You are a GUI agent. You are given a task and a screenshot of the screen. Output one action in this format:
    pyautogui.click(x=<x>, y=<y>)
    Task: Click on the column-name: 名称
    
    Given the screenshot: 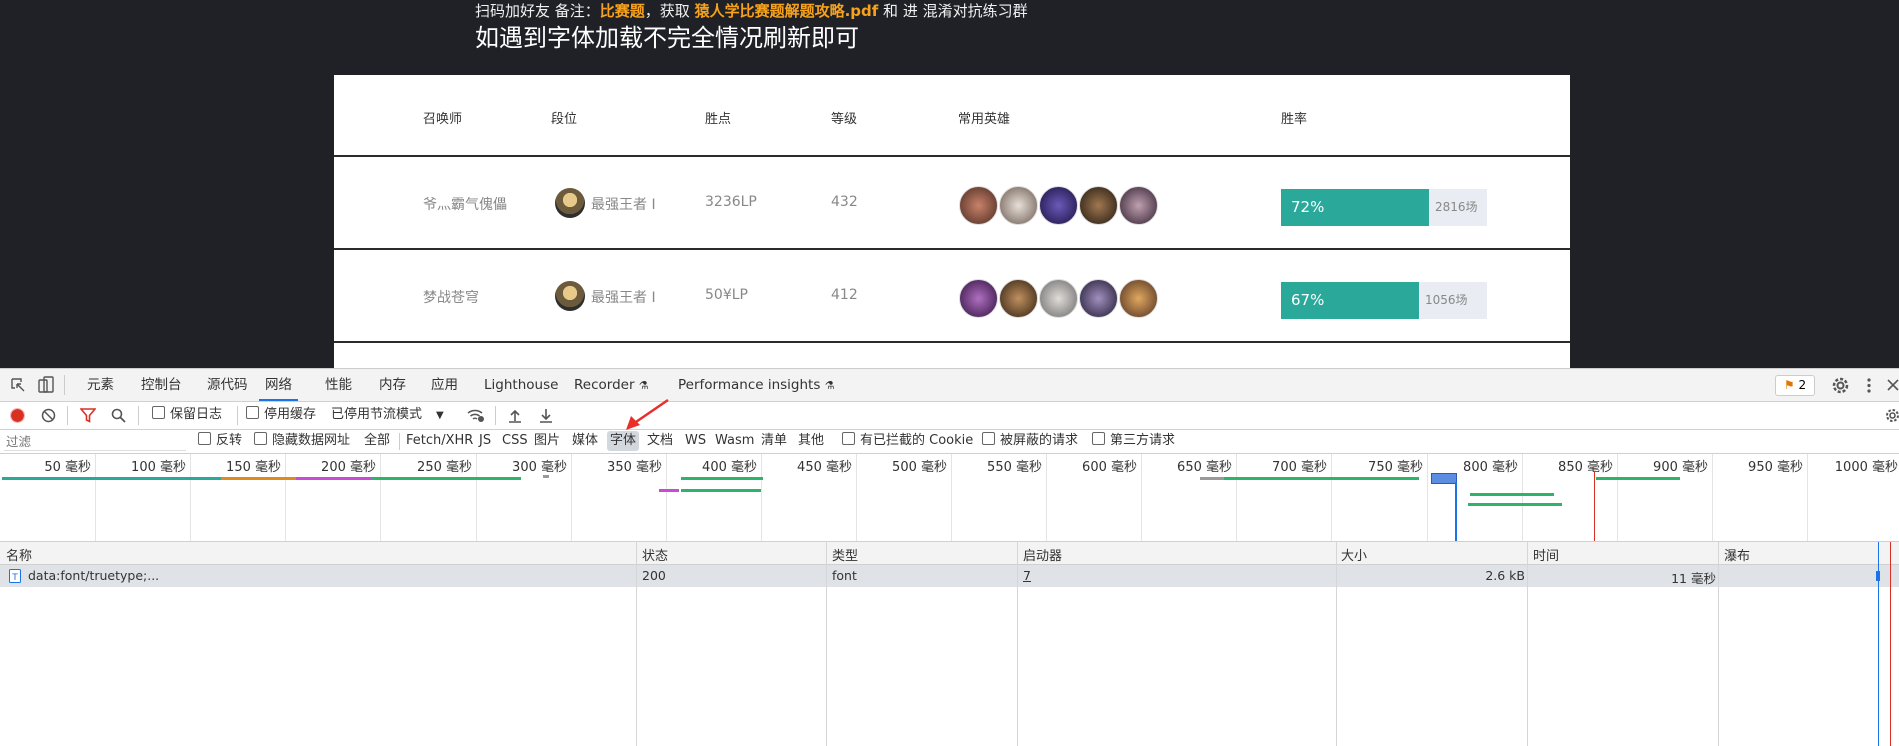 What is the action you would take?
    pyautogui.click(x=19, y=554)
    